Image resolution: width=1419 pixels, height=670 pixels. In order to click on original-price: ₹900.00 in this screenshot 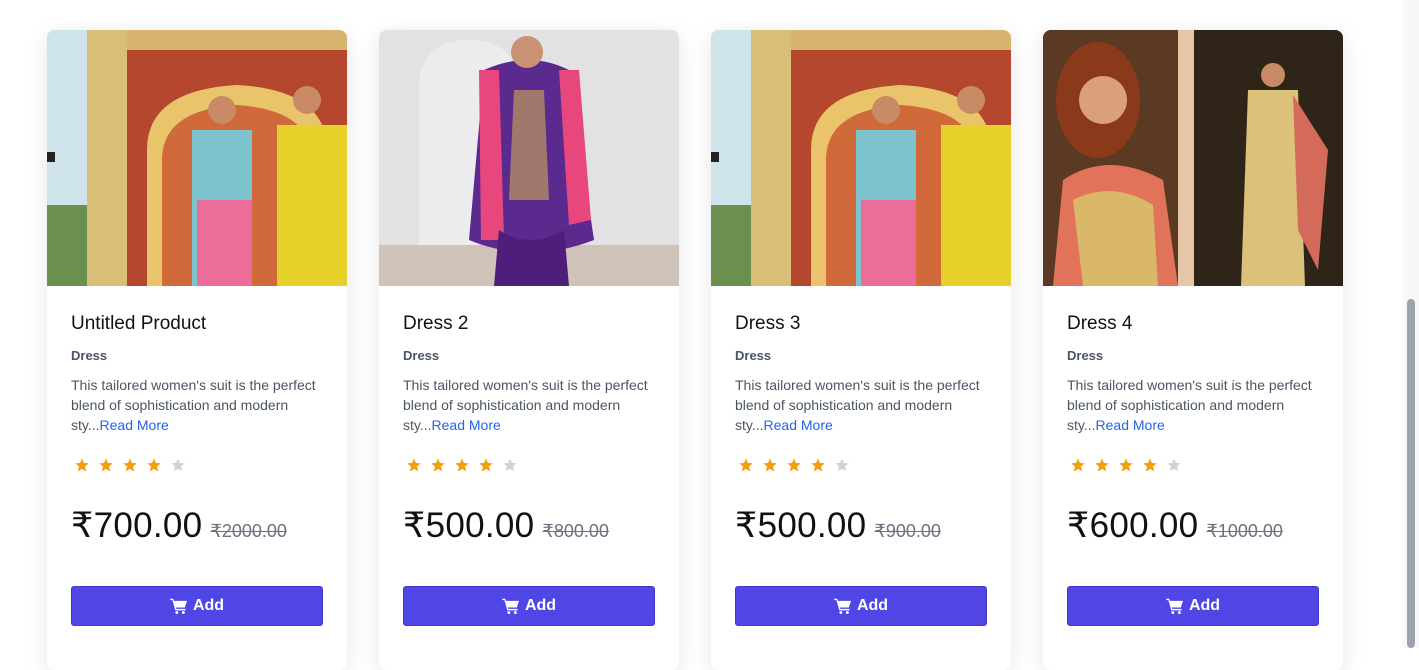, I will do `click(907, 531)`.